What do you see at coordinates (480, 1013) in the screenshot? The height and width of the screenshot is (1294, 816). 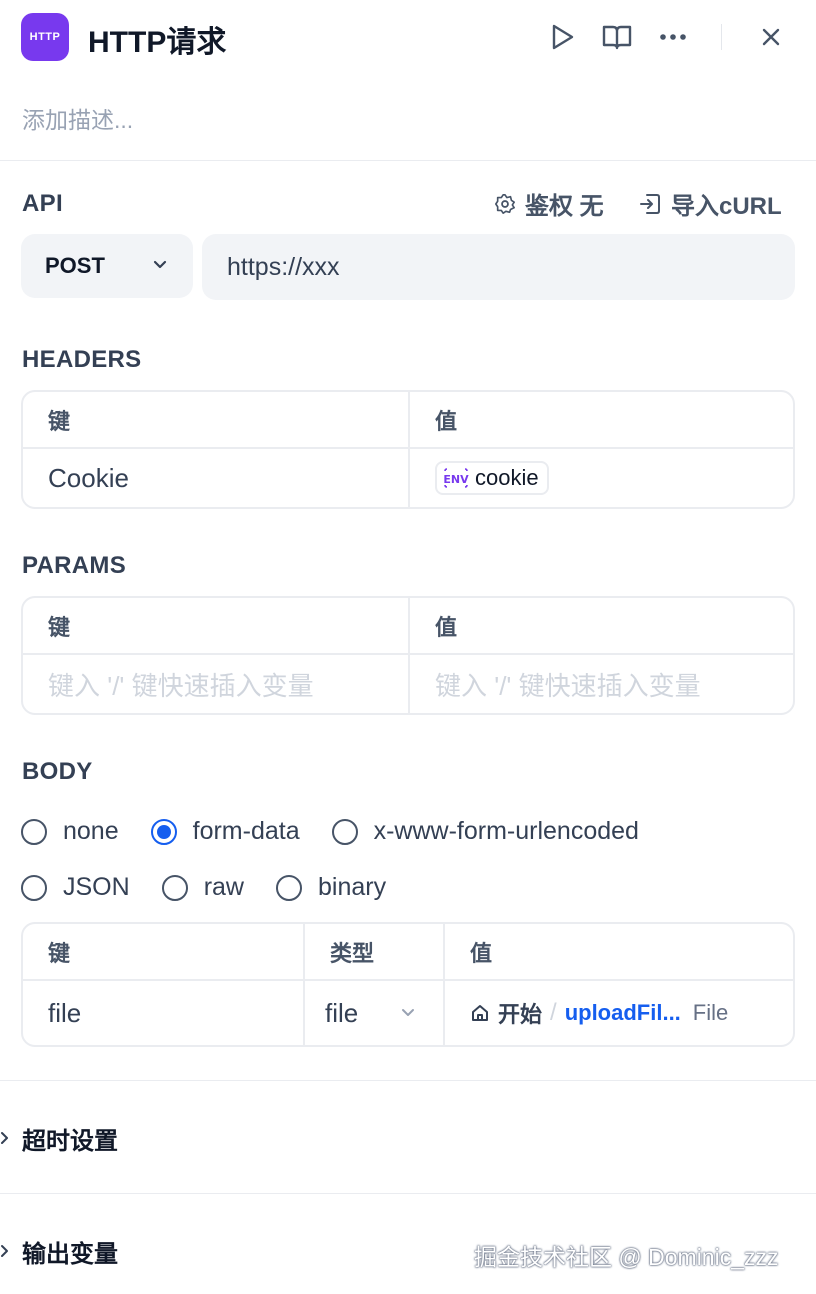 I see `home-icon` at bounding box center [480, 1013].